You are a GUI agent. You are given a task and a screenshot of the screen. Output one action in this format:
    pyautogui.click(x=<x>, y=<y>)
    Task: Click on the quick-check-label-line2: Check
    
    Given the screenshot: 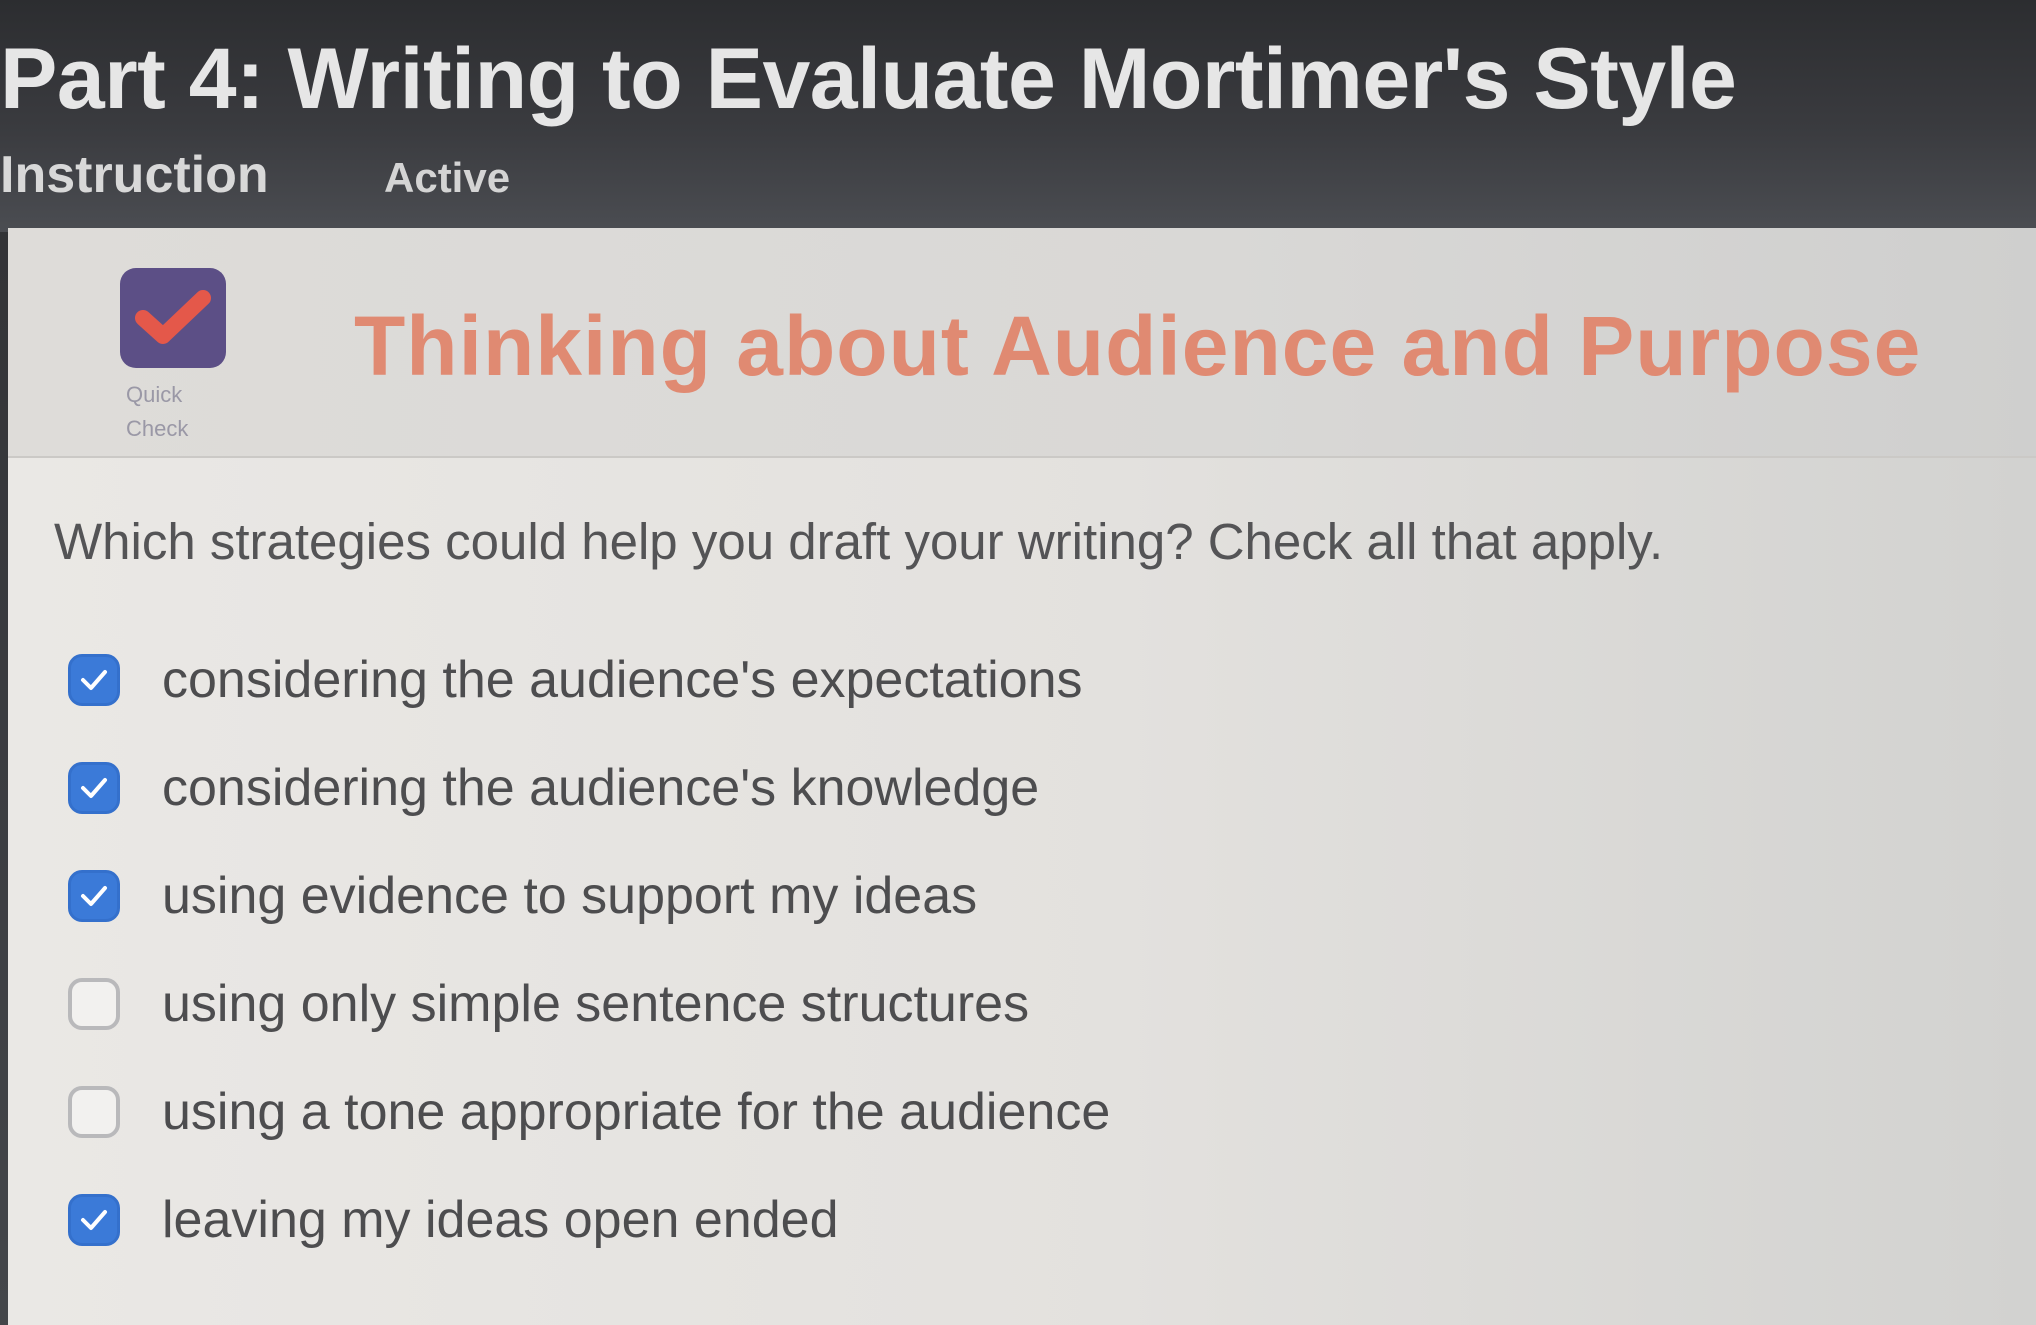 What is the action you would take?
    pyautogui.click(x=157, y=428)
    